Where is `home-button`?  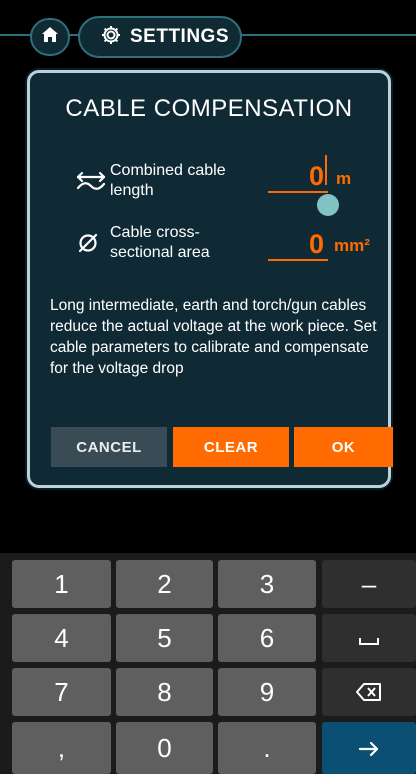
home-button is located at coordinates (50, 37).